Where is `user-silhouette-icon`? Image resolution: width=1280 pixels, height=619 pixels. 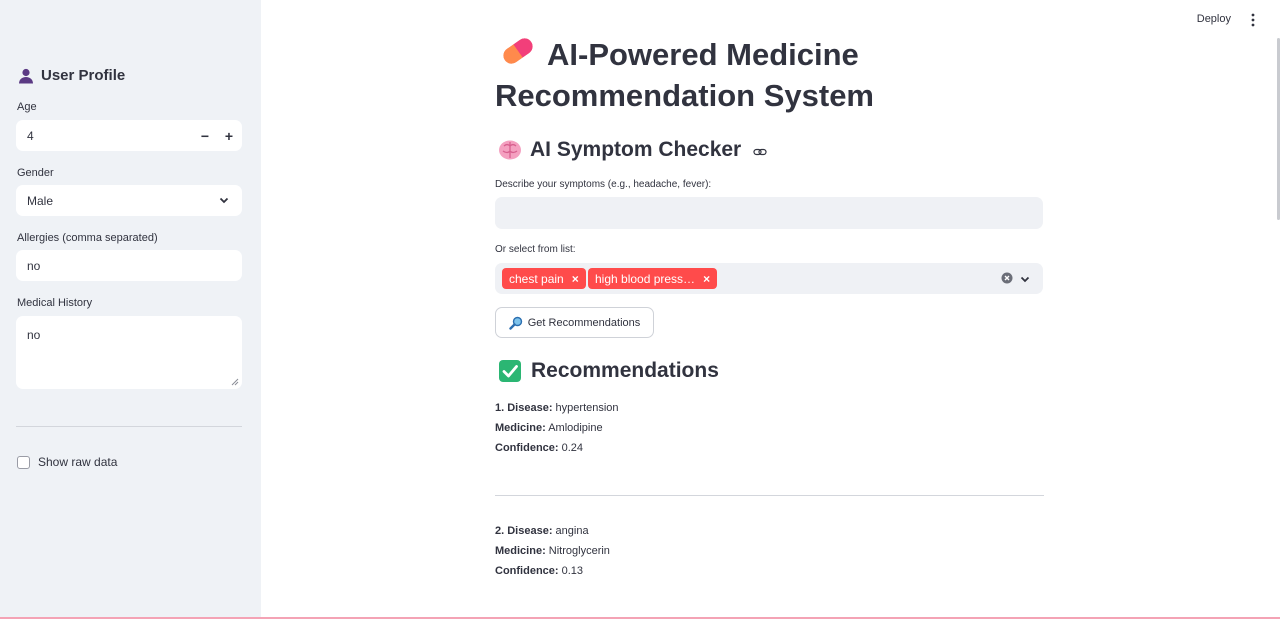 user-silhouette-icon is located at coordinates (26, 75).